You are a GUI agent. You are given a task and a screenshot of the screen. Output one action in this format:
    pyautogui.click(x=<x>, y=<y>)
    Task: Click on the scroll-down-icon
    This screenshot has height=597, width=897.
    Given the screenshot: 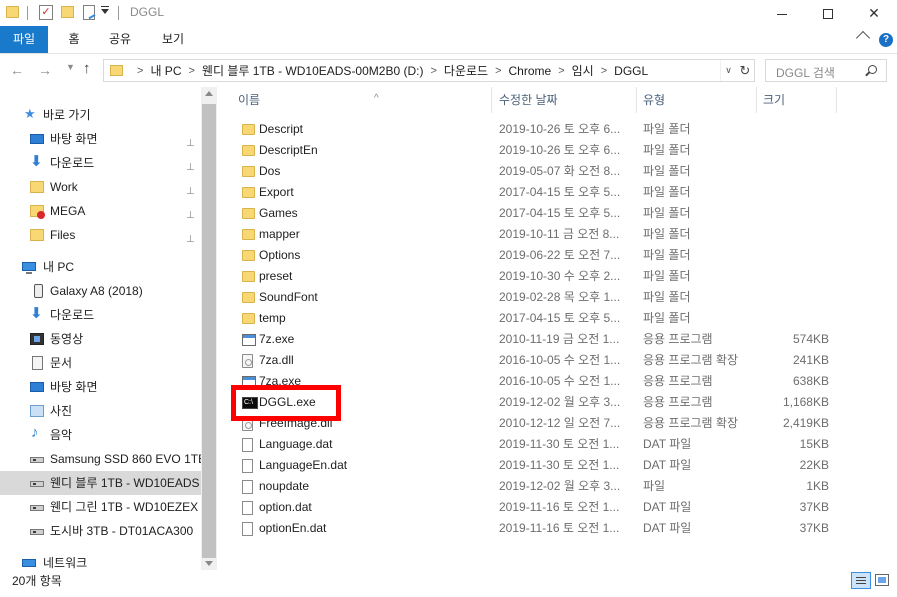 What is the action you would take?
    pyautogui.click(x=209, y=563)
    